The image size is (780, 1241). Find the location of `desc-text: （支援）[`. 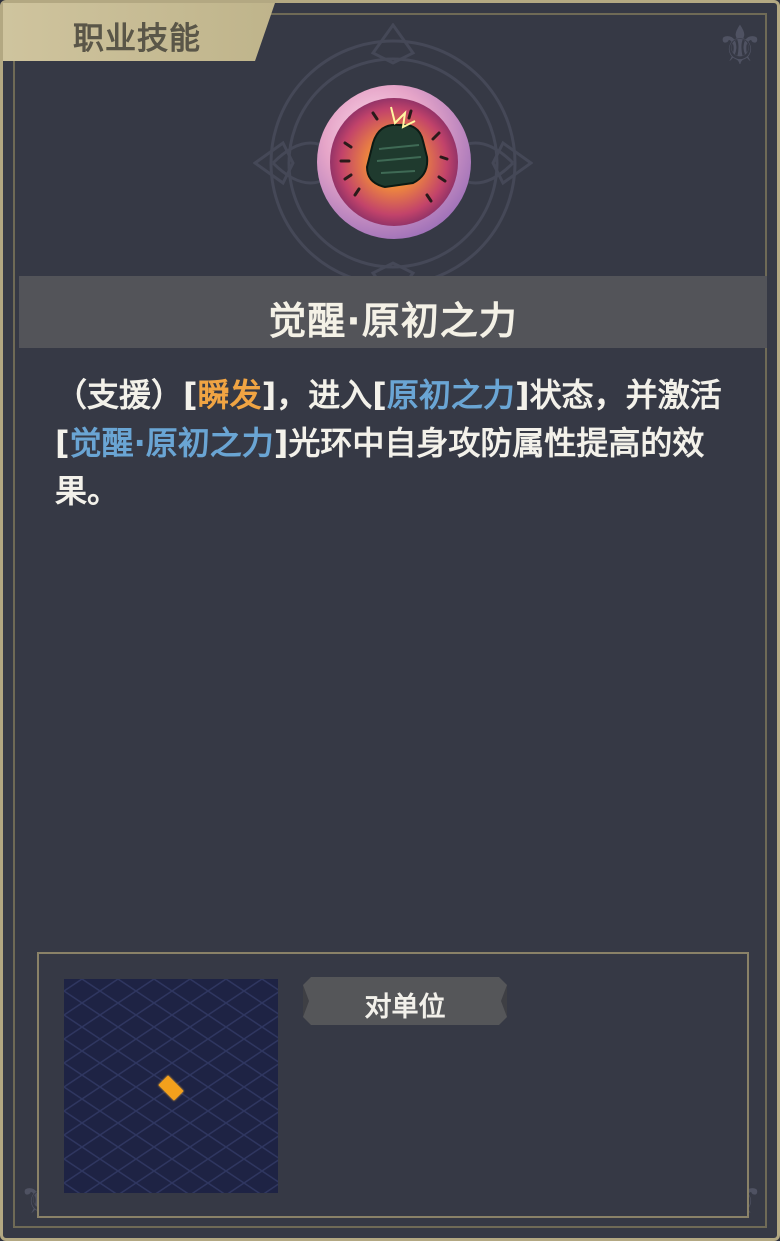

desc-text: （支援）[ is located at coordinates (126, 395).